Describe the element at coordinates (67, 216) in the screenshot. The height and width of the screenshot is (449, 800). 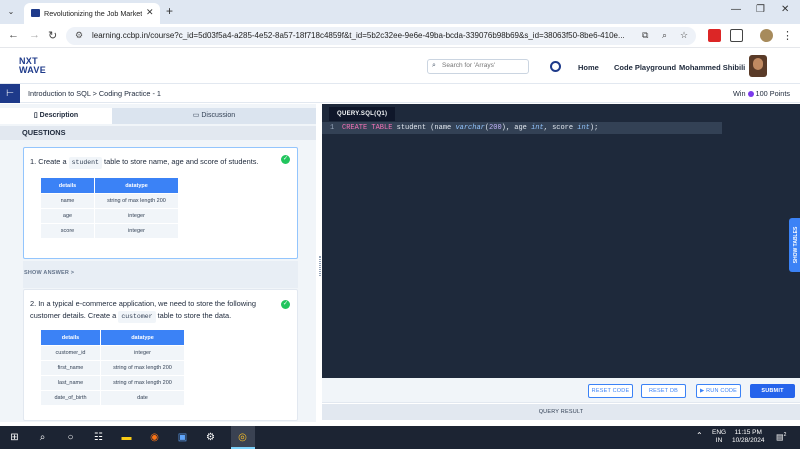
I see `table-cell: age` at that location.